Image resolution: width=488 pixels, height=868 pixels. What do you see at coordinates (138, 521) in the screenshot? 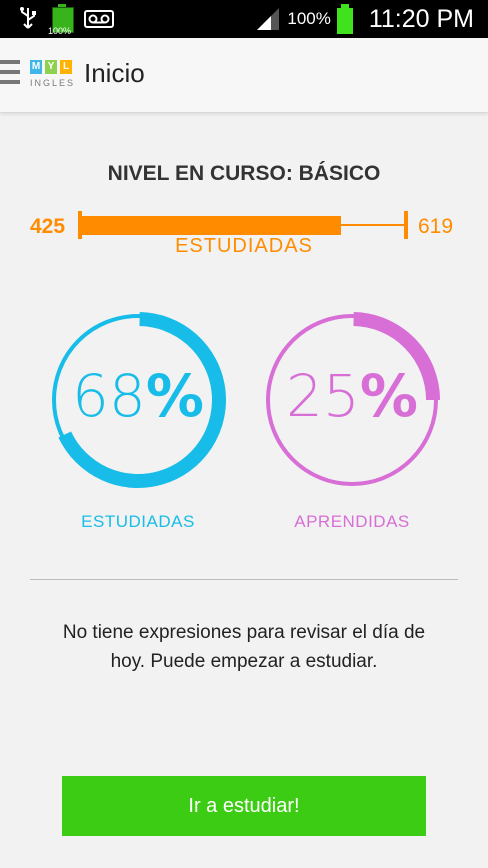
I see `studied-label: ESTUDIADAS` at bounding box center [138, 521].